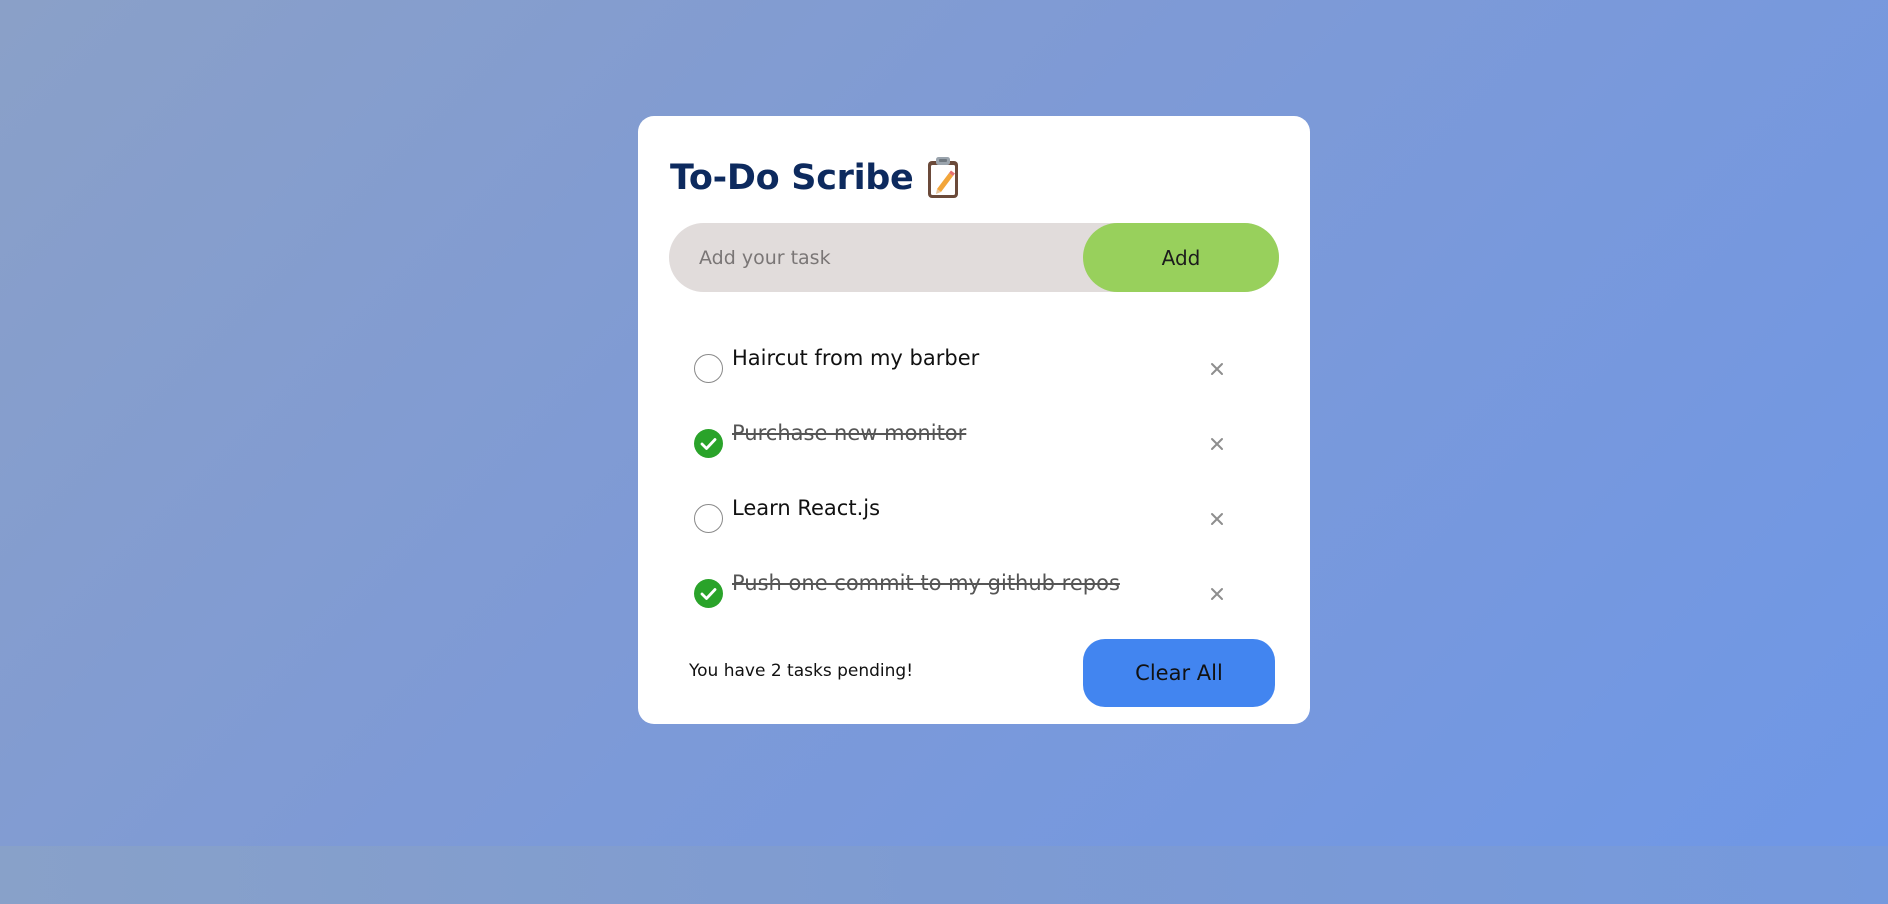 The height and width of the screenshot is (904, 1888). I want to click on page-bottom-strip, so click(944, 875).